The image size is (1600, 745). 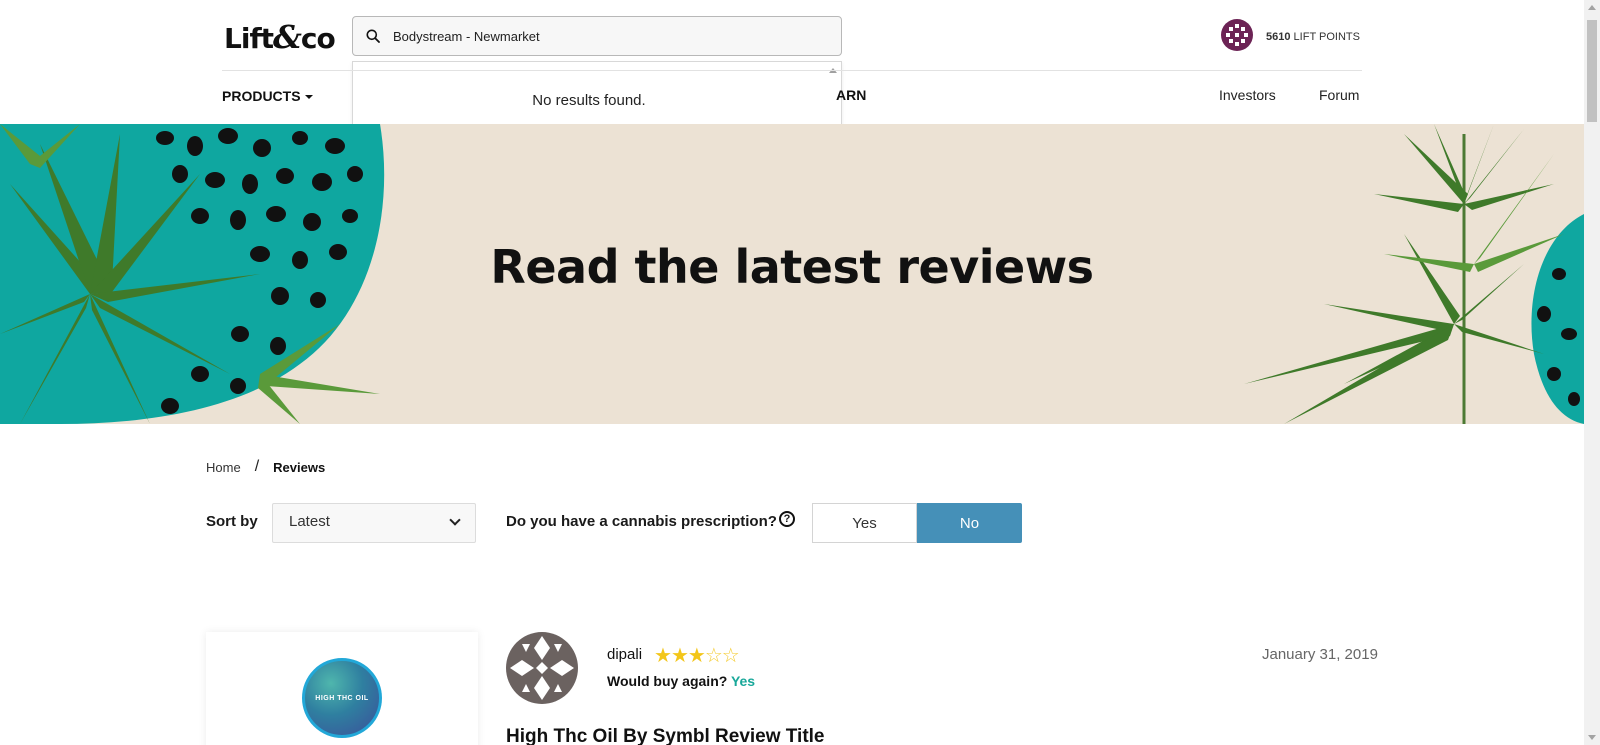 I want to click on chevron-down-icon, so click(x=455, y=520).